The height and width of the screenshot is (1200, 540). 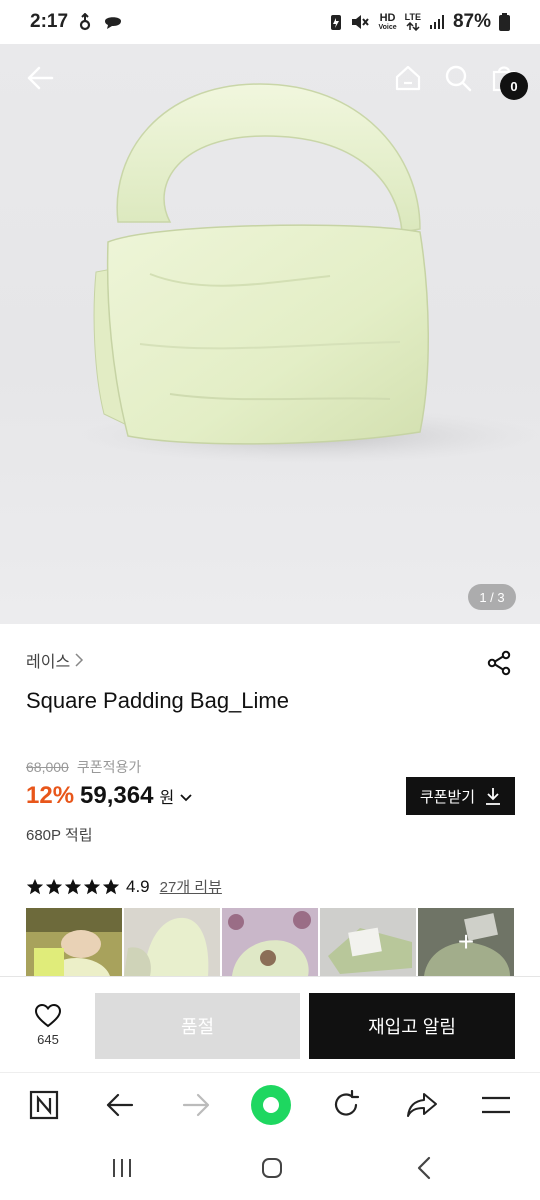 I want to click on chevron-right-icon, so click(x=79, y=660).